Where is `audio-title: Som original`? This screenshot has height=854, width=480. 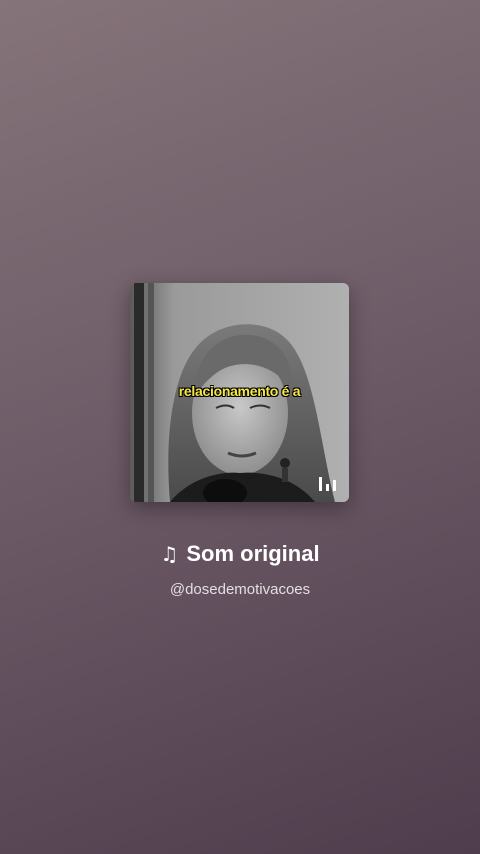
audio-title: Som original is located at coordinates (253, 553).